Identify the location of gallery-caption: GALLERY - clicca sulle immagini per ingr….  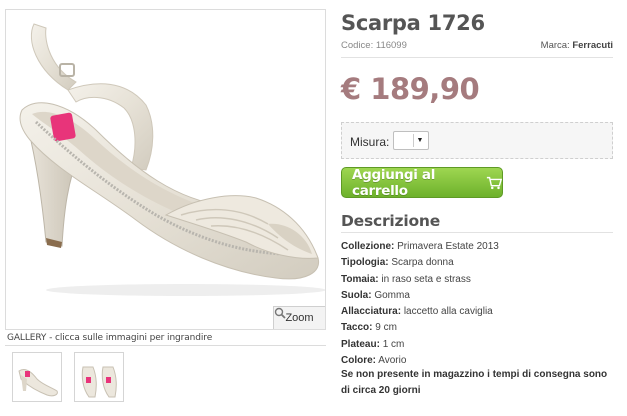
(110, 338).